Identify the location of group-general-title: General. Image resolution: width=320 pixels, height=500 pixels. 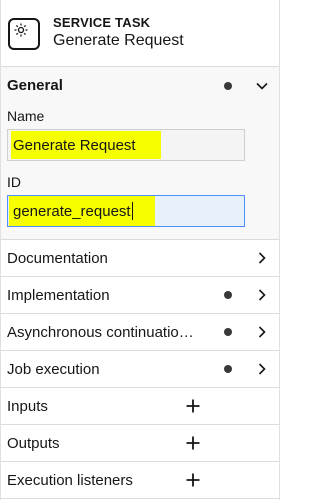
(35, 85).